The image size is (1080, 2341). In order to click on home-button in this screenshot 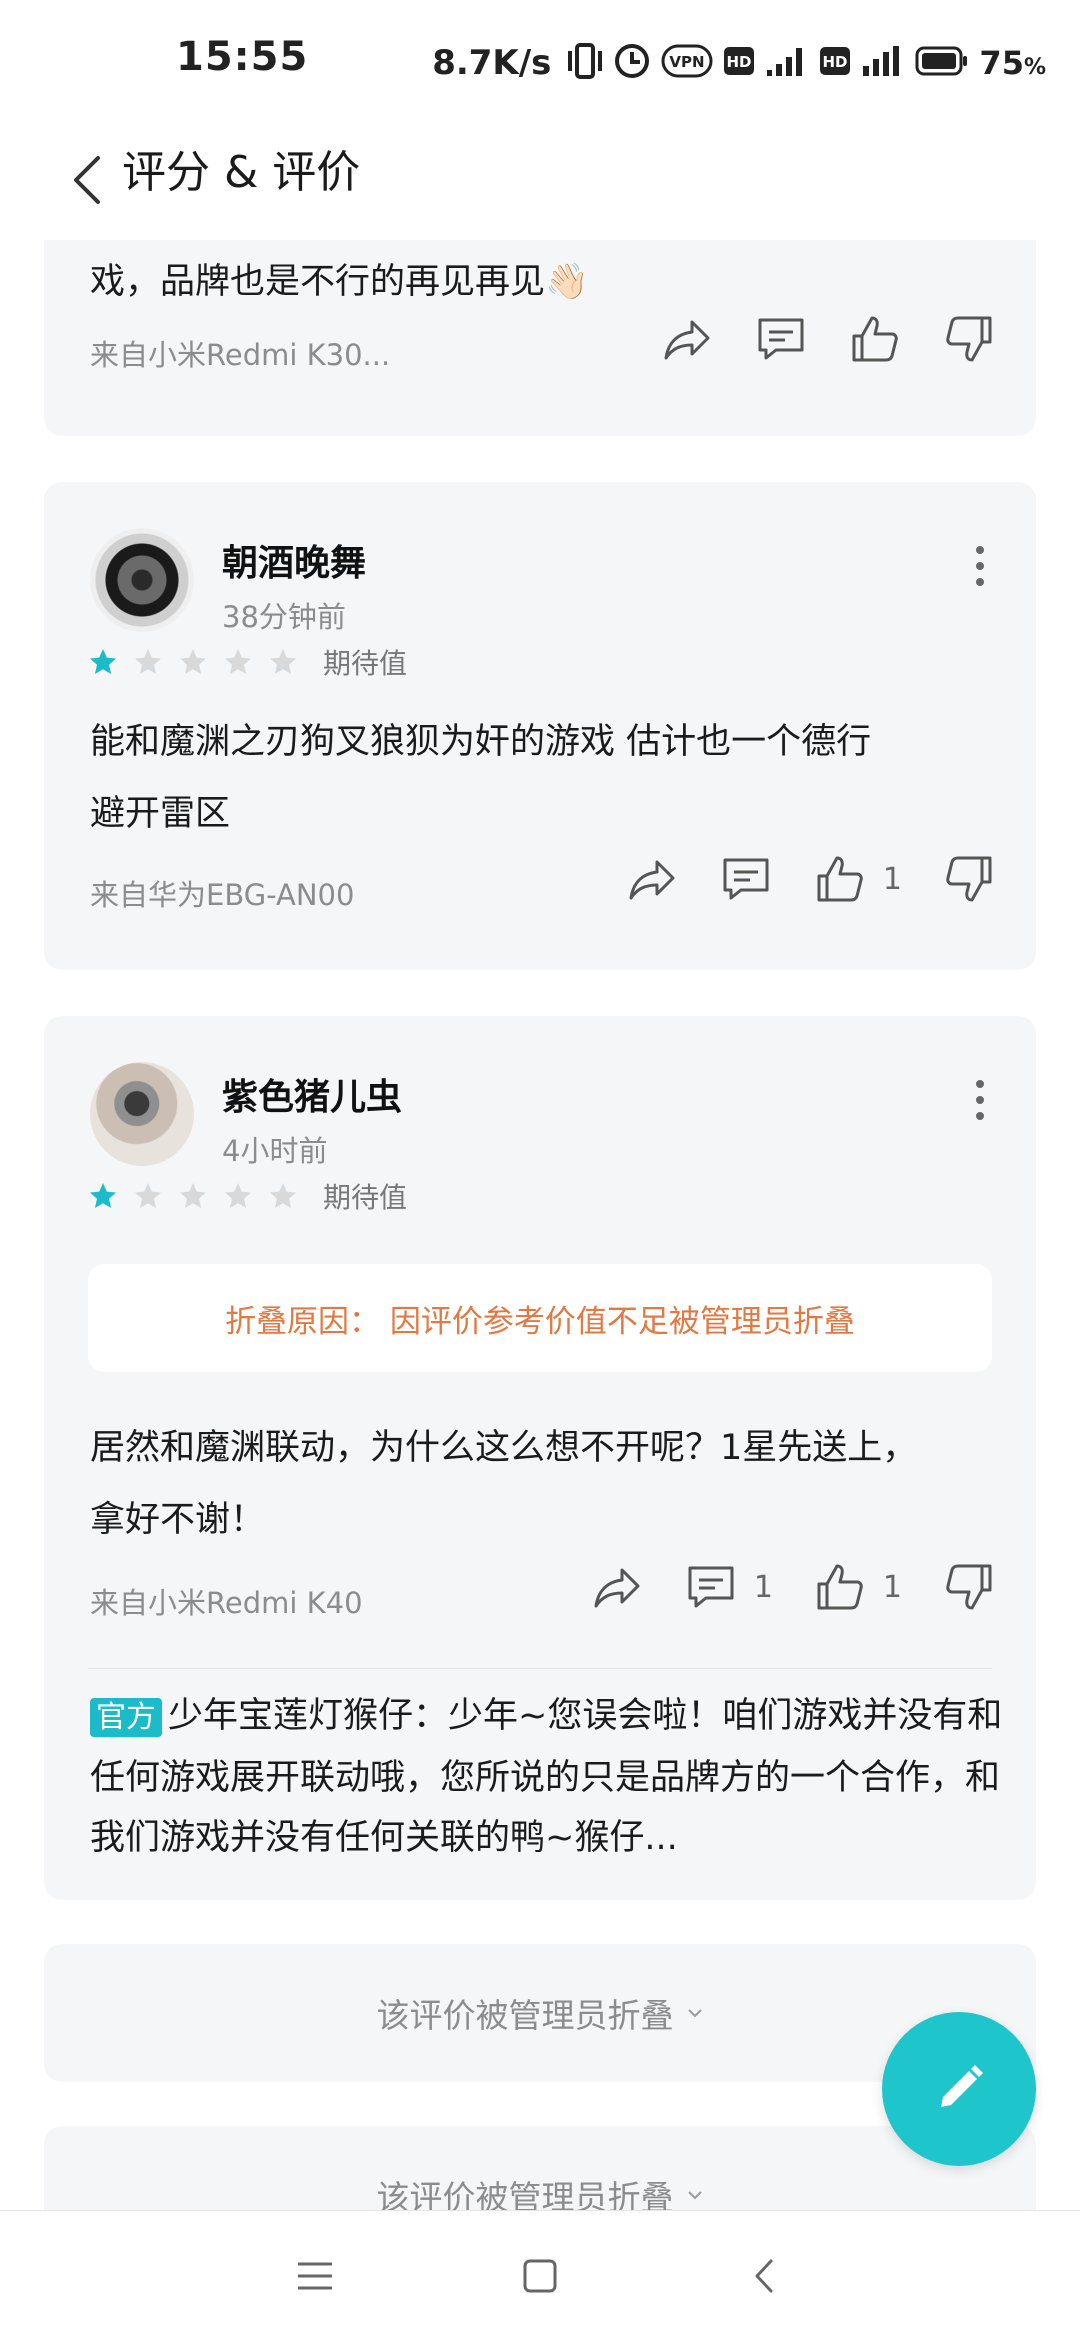, I will do `click(540, 2276)`.